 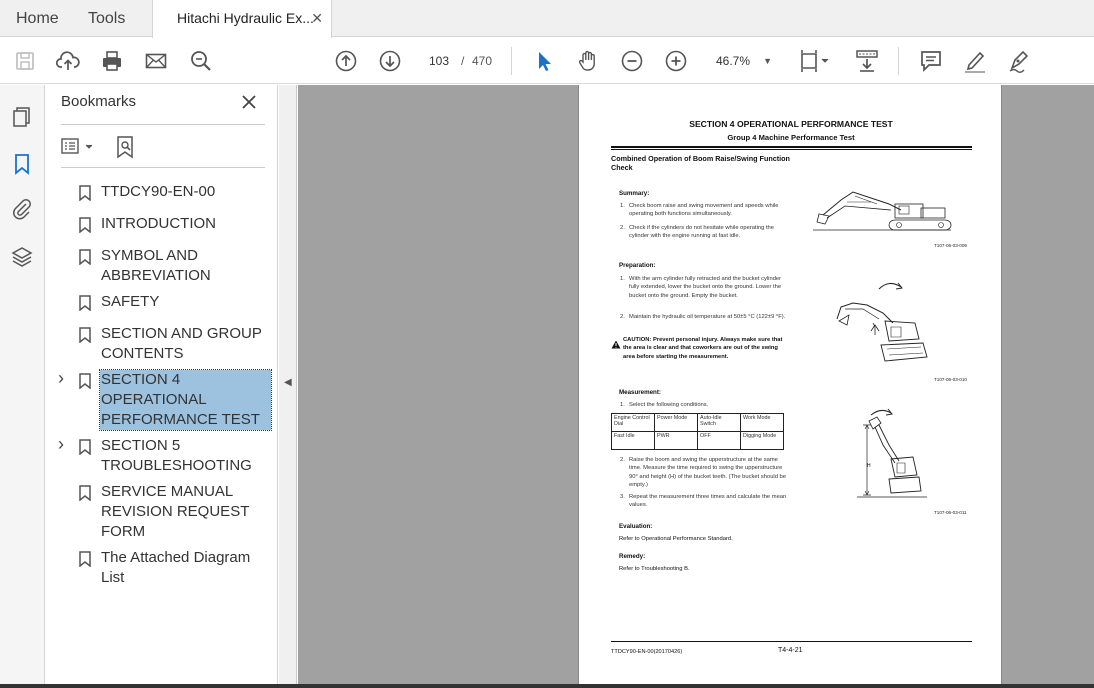 I want to click on bookmark-label: SYMBOL AND ABBREVIATION, so click(x=156, y=265).